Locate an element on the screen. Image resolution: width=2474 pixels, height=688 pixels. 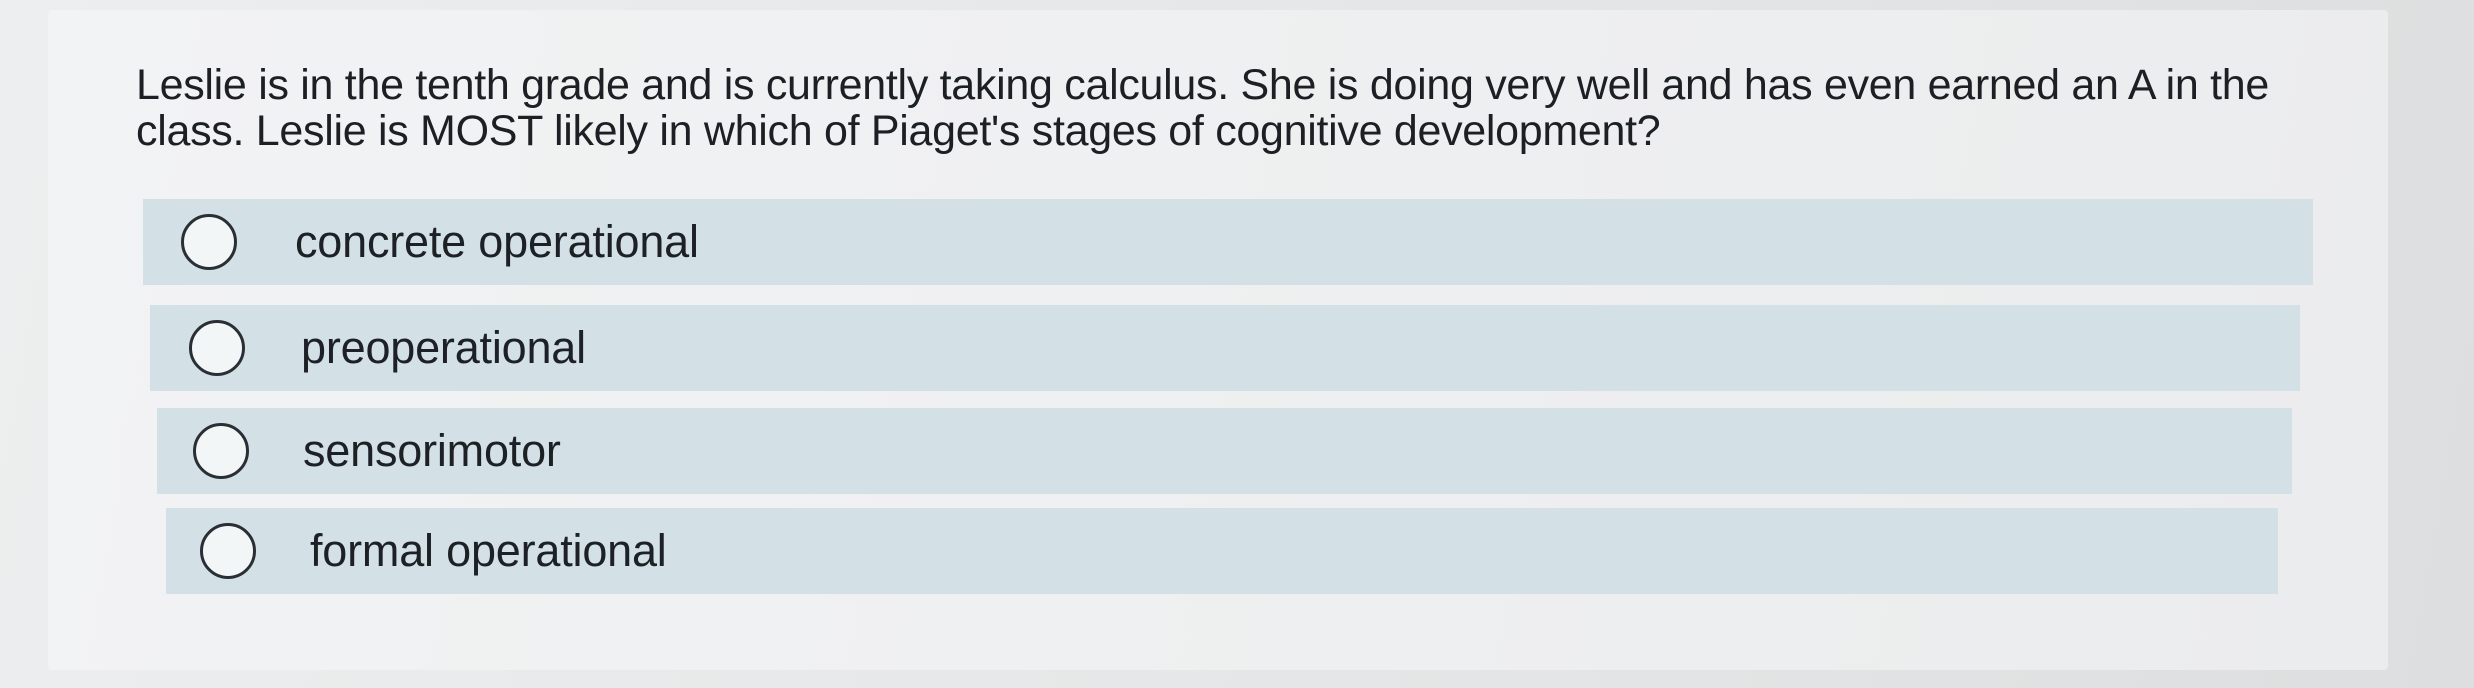
option-label: preoperational is located at coordinates (443, 347).